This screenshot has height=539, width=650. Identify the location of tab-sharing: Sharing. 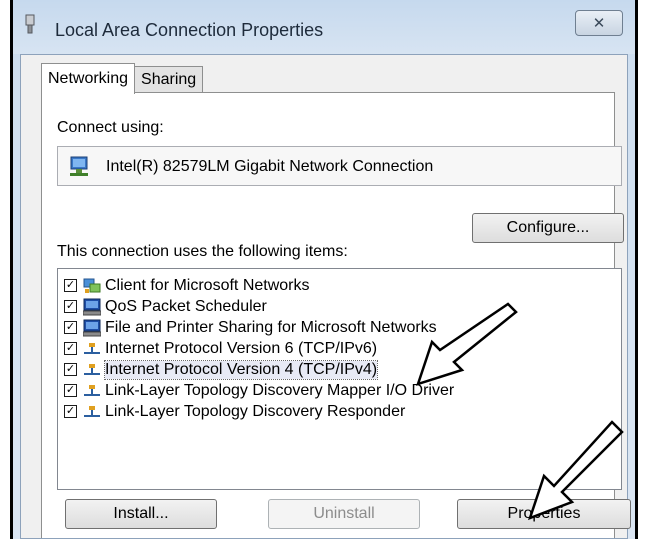
(169, 79).